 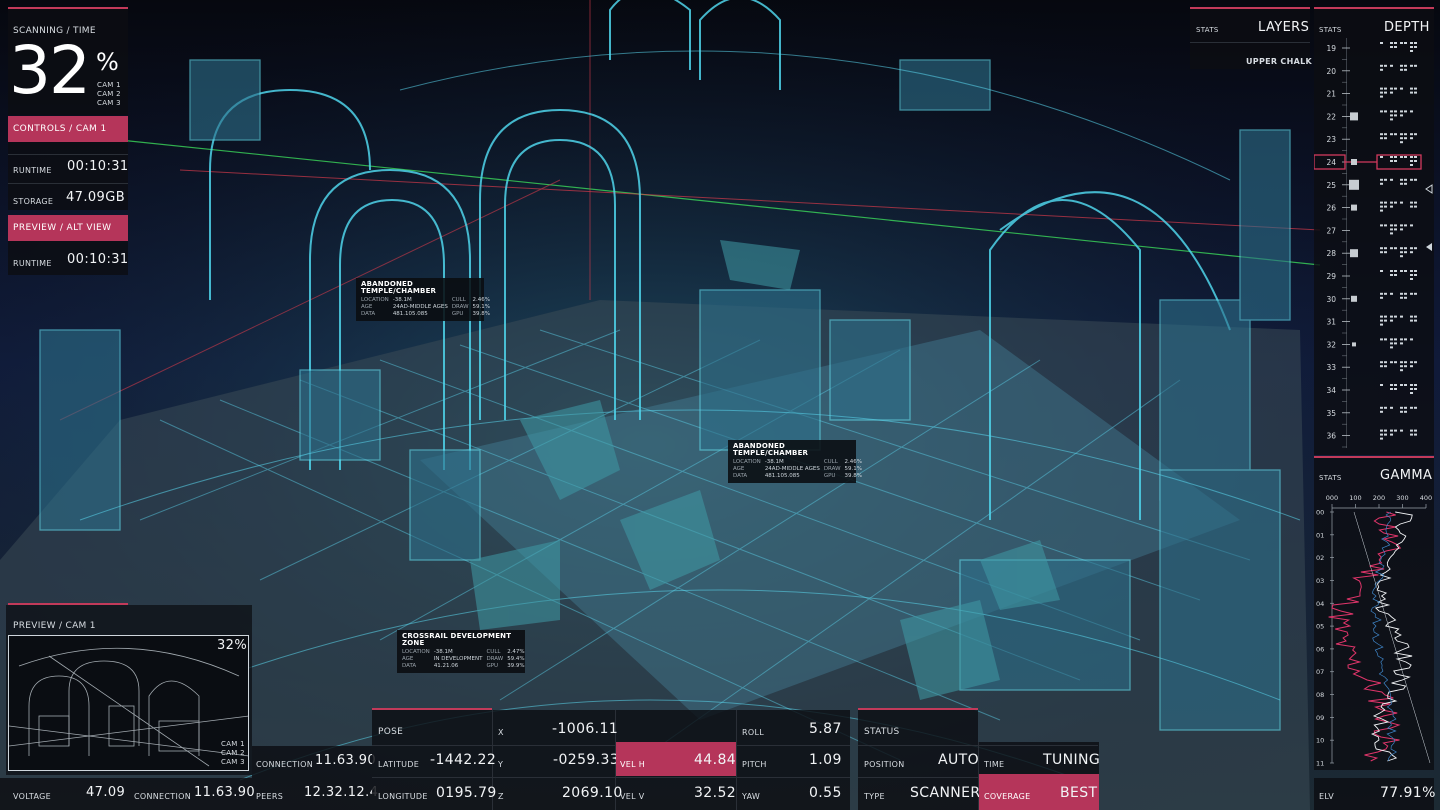 I want to click on depth-tick-label: 36, so click(x=1331, y=436).